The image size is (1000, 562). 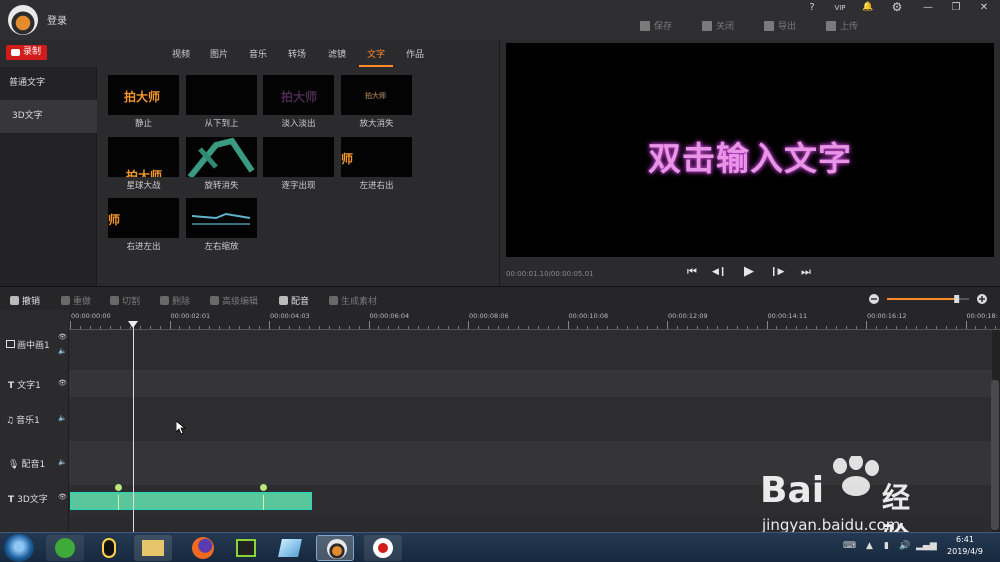 I want to click on effect-thumbnail-static: 拍大师, so click(x=143, y=95).